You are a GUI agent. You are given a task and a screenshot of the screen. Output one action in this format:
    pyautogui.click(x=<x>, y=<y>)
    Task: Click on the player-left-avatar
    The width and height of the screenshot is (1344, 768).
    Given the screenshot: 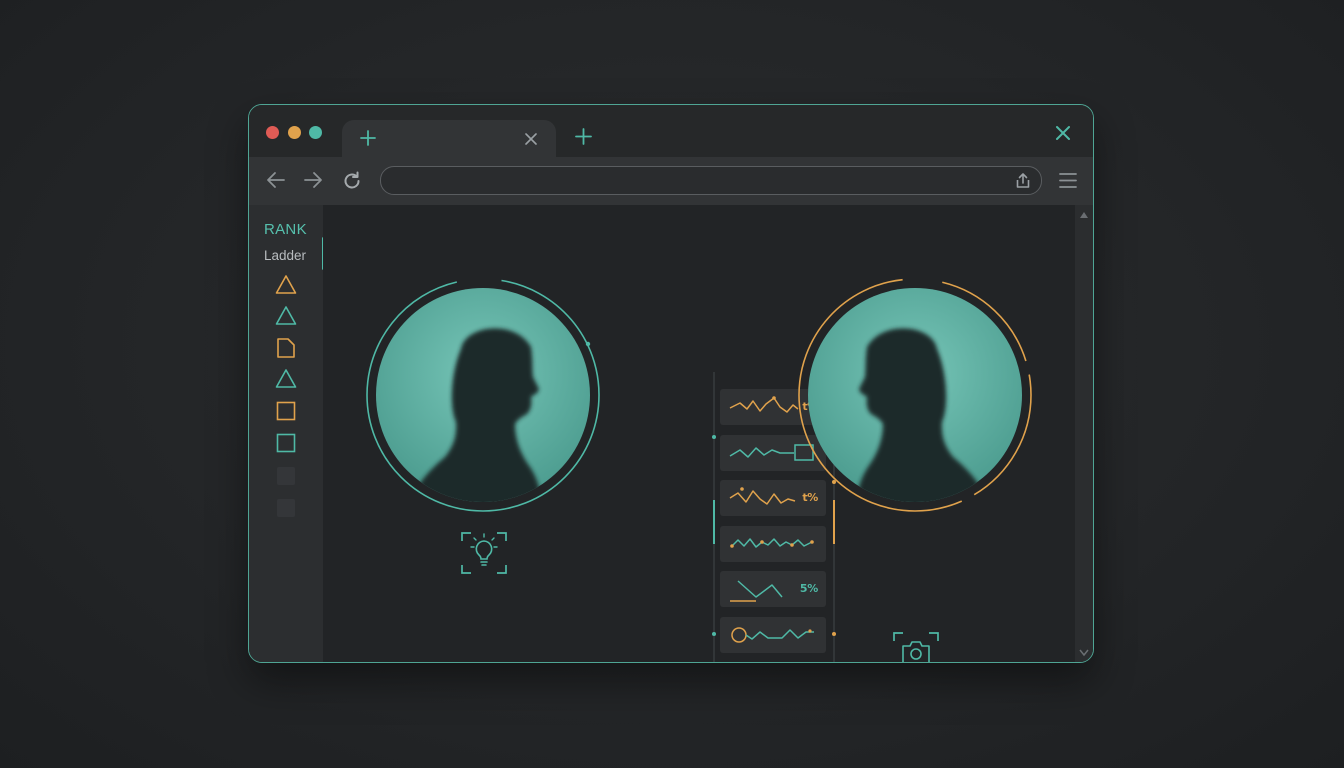 What is the action you would take?
    pyautogui.click(x=483, y=395)
    